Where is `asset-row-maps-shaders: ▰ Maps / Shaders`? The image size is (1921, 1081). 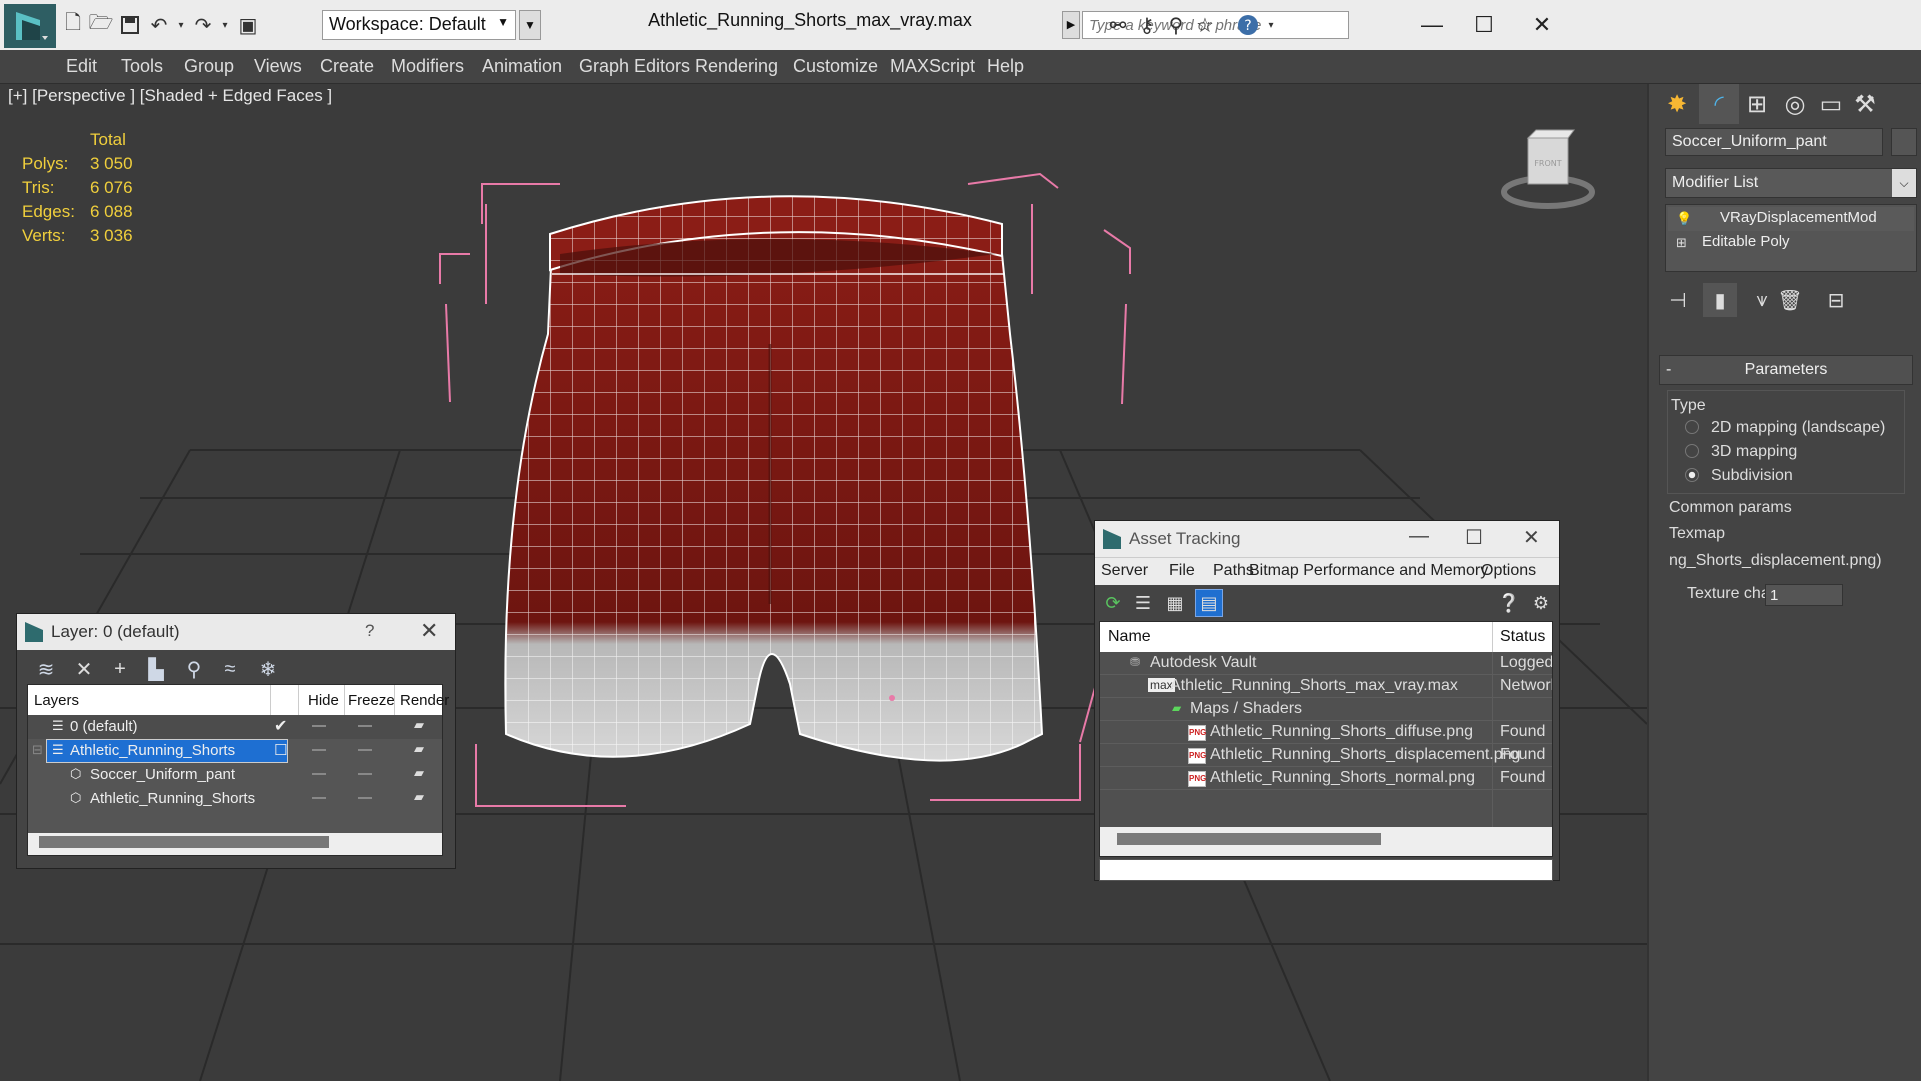 asset-row-maps-shaders: ▰ Maps / Shaders is located at coordinates (1326, 709).